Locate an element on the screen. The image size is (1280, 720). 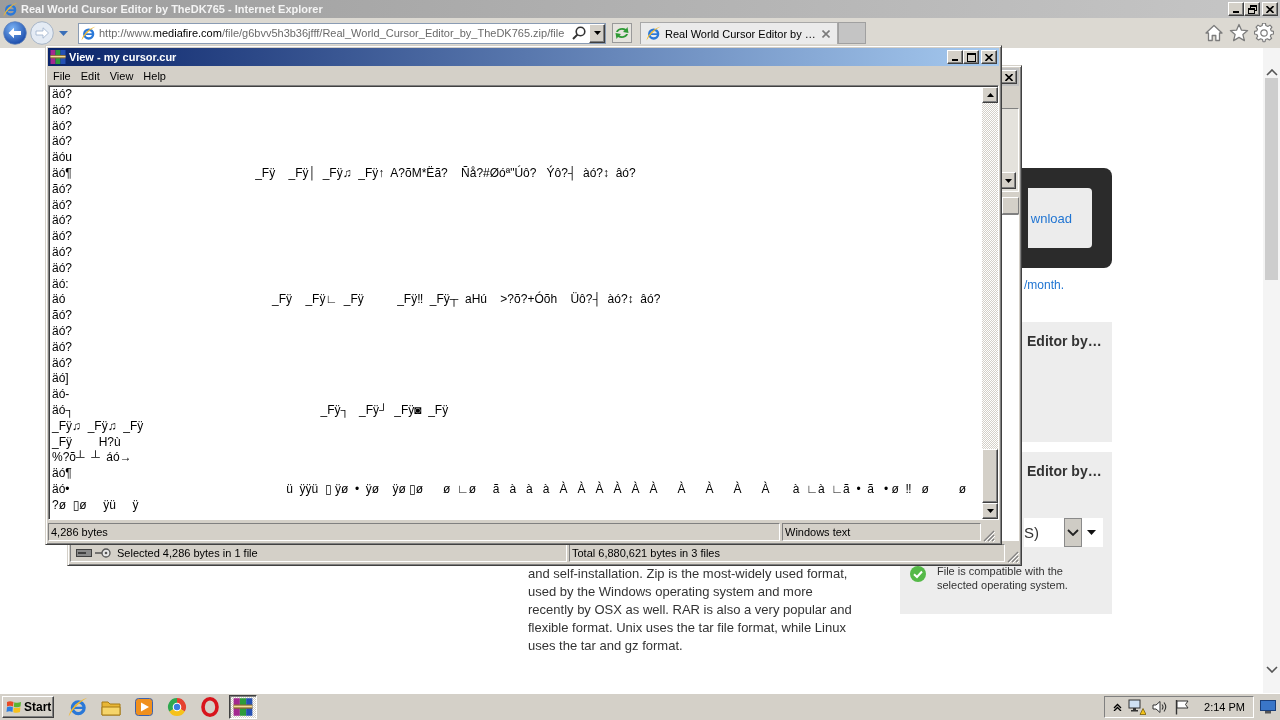
taskbar-button is located at coordinates (243, 707).